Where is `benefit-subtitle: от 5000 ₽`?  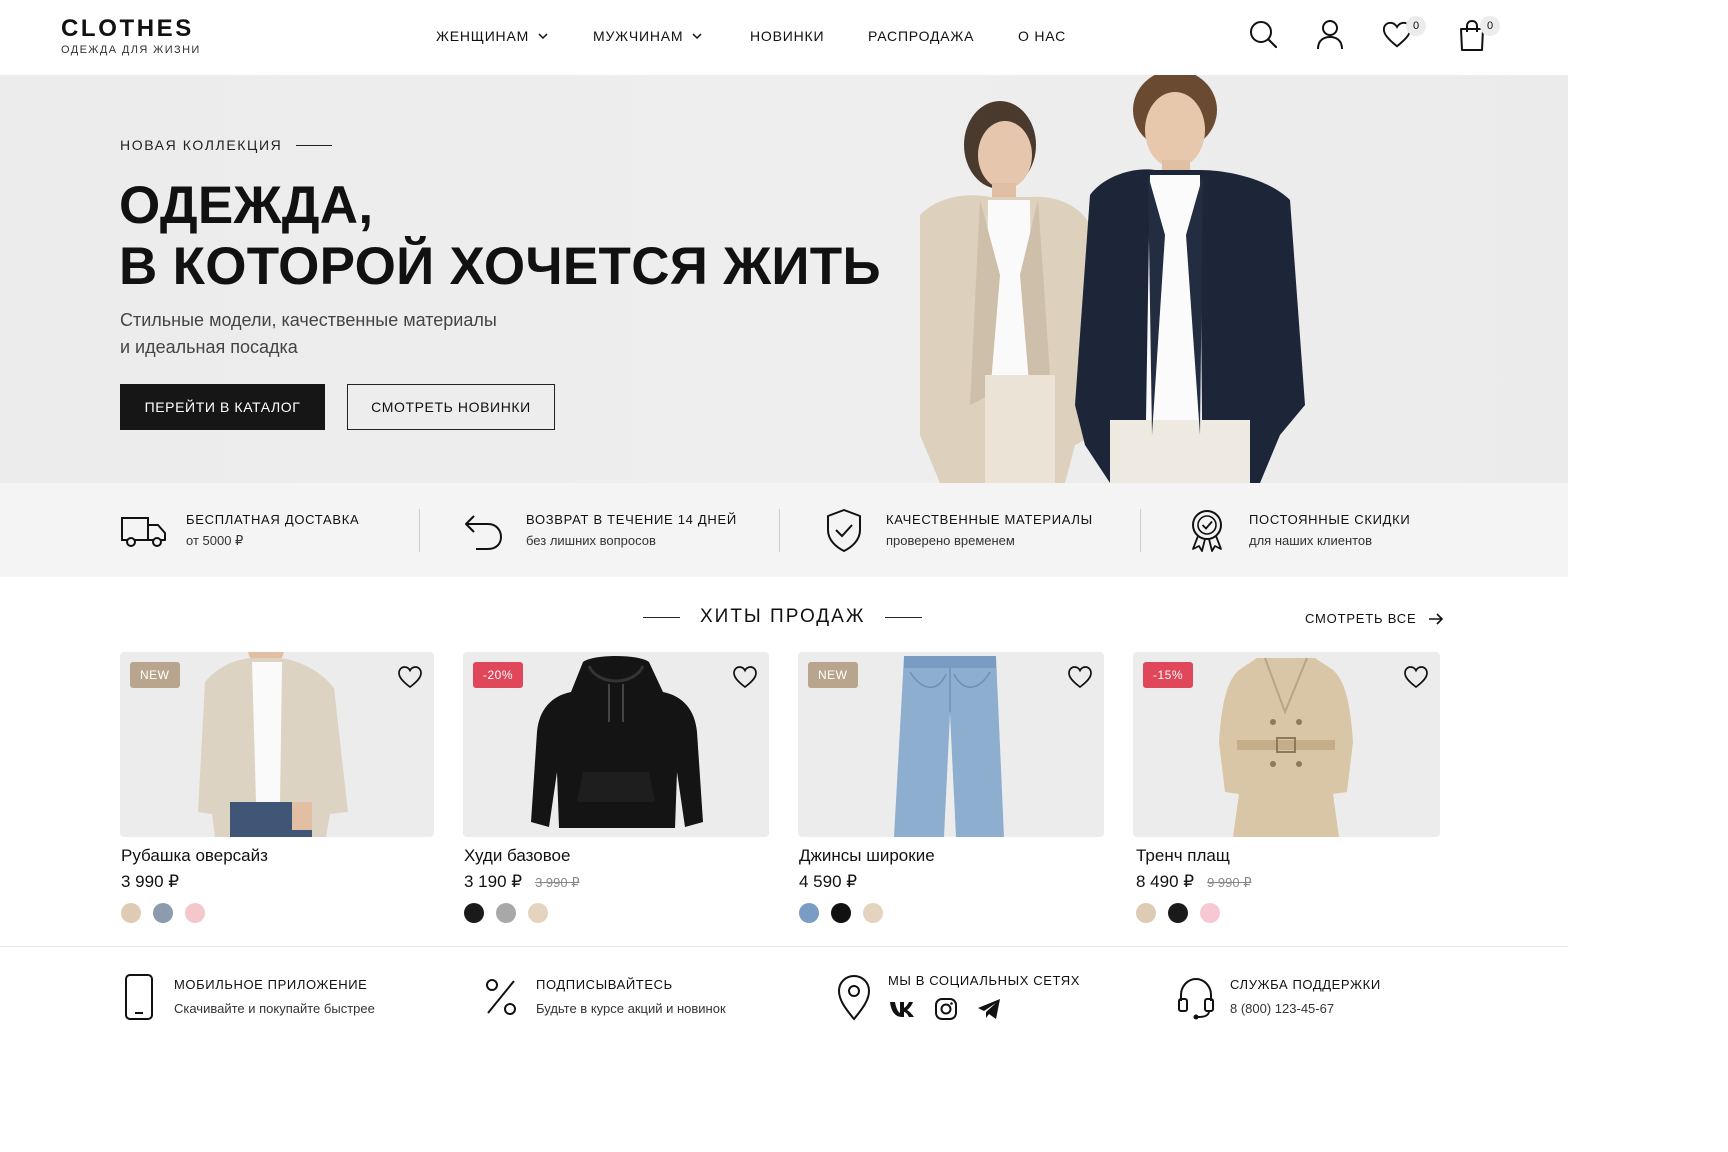
benefit-subtitle: от 5000 ₽ is located at coordinates (215, 540).